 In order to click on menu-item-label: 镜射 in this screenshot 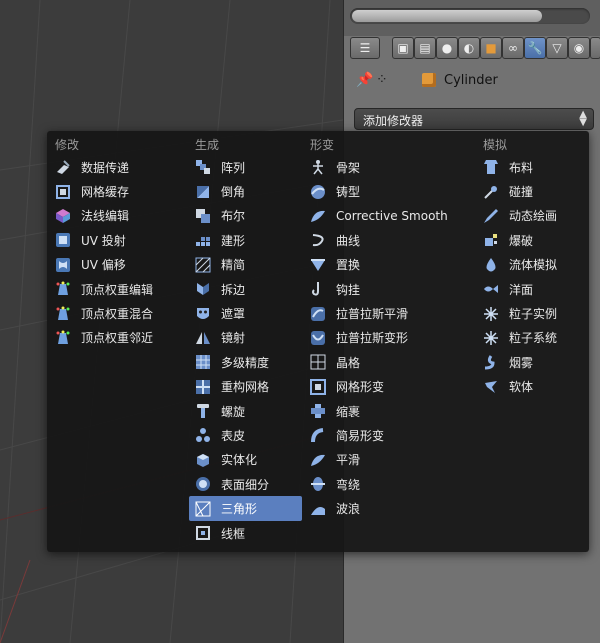, I will do `click(233, 338)`.